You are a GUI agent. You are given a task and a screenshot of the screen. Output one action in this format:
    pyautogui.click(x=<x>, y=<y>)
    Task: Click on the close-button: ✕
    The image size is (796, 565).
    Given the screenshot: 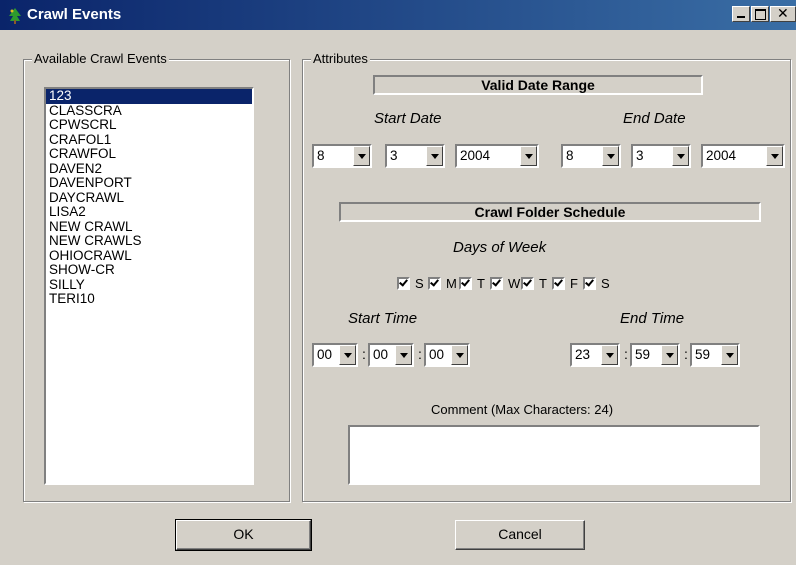 What is the action you would take?
    pyautogui.click(x=783, y=13)
    